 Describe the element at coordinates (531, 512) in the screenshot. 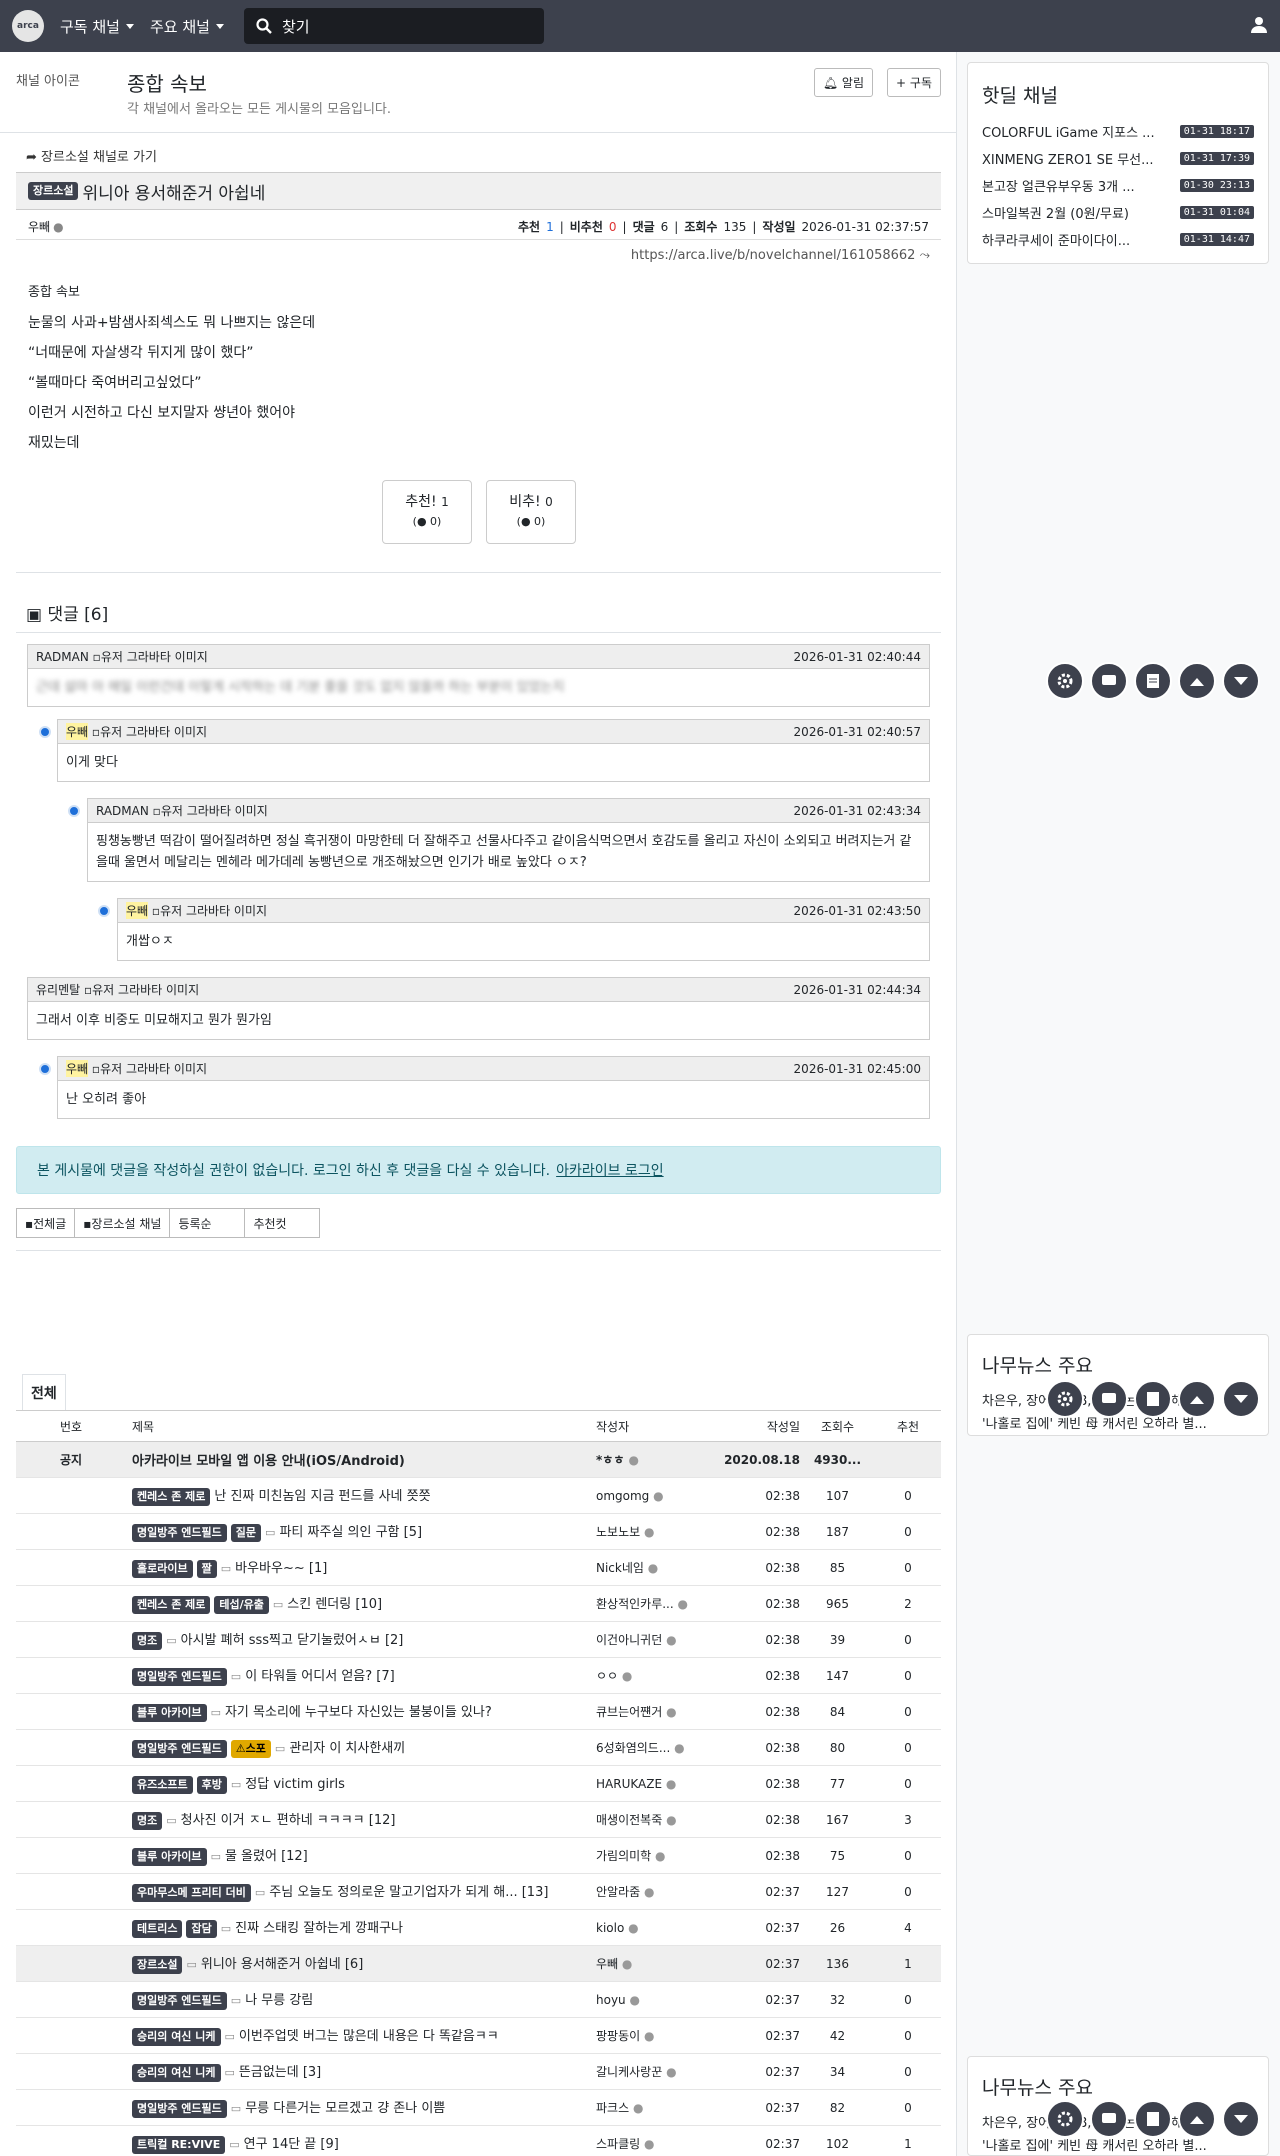

I see `vote-down-button: 비추! 0 (● 0)` at that location.